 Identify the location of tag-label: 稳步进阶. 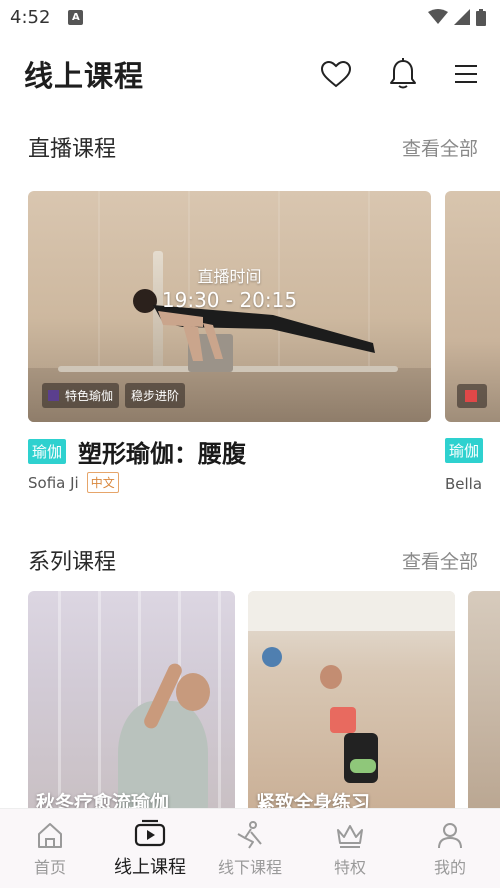
(155, 396).